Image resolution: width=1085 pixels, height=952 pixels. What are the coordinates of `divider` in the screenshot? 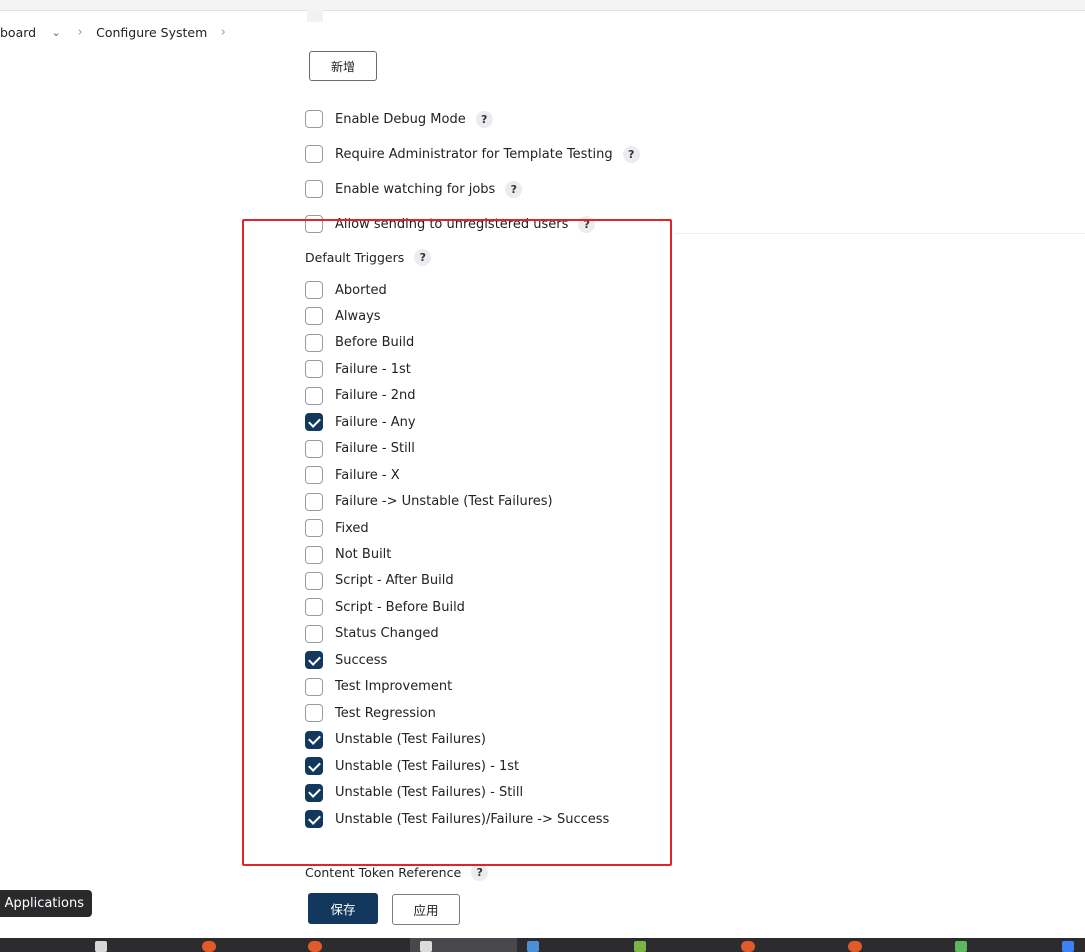 It's located at (879, 233).